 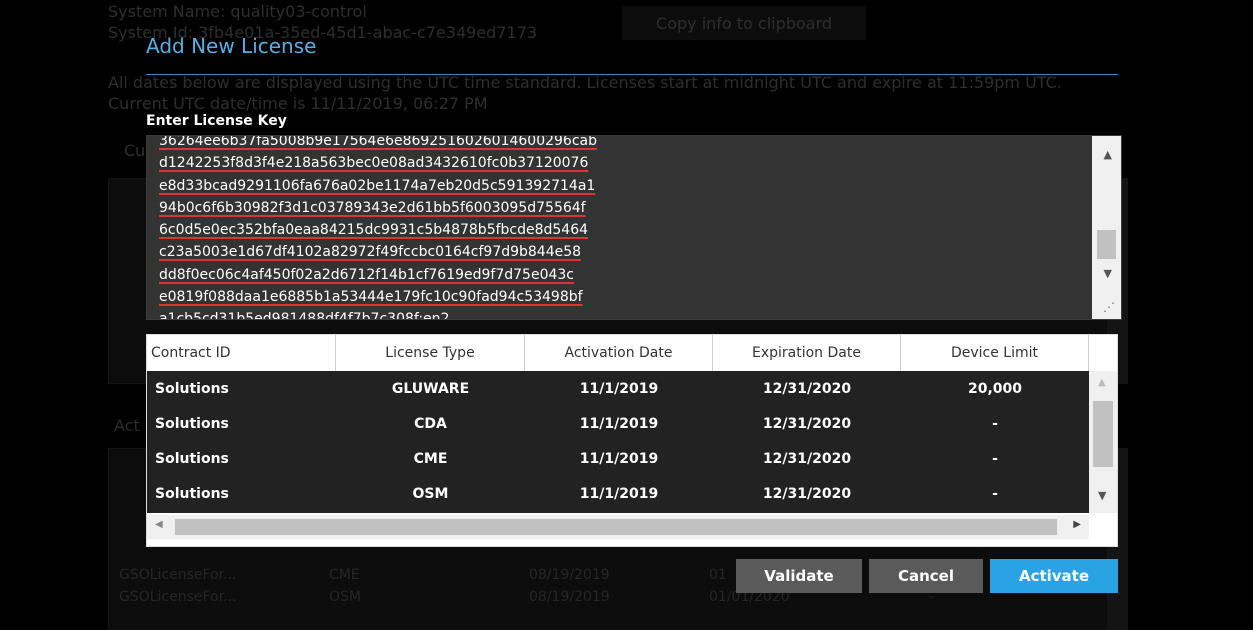 I want to click on cell-license-type: OSM, so click(x=430, y=493).